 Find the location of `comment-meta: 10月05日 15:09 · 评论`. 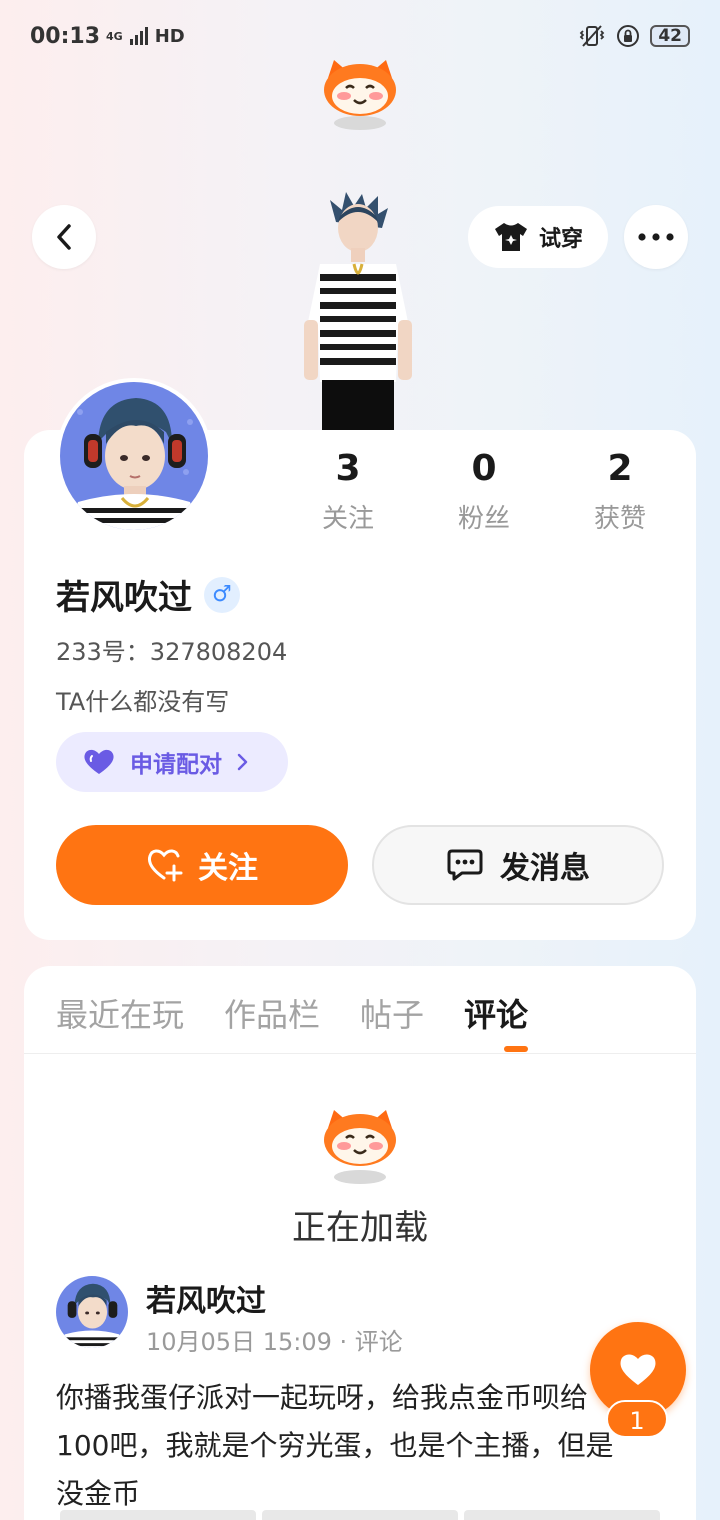

comment-meta: 10月05日 15:09 · 评论 is located at coordinates (274, 1342).